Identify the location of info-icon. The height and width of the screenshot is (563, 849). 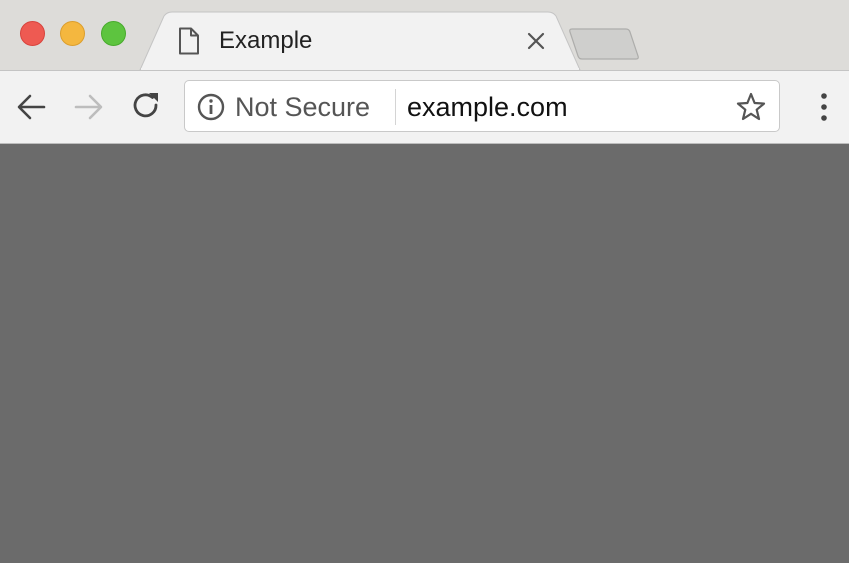
(211, 107).